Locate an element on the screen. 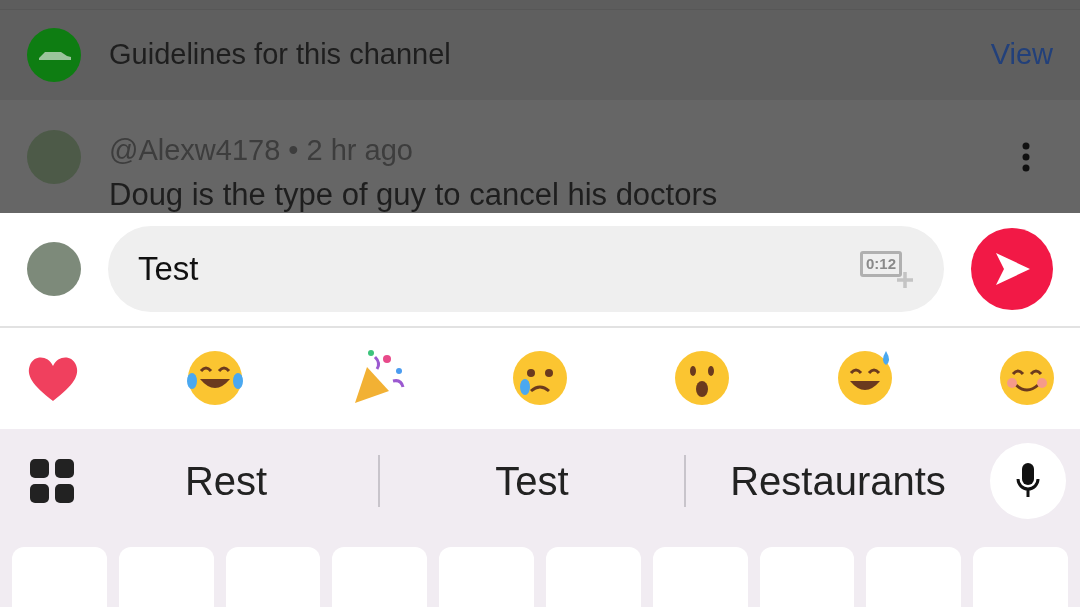 This screenshot has height=607, width=1080. commenter-avatar is located at coordinates (54, 156).